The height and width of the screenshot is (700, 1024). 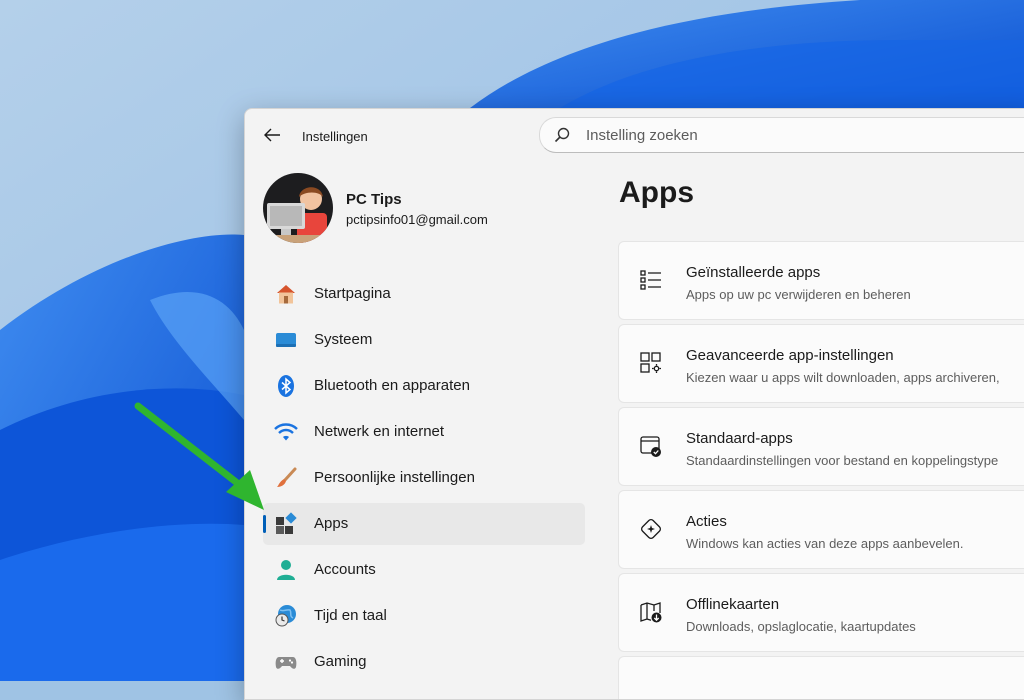 What do you see at coordinates (650, 362) in the screenshot?
I see `app-settings-icon` at bounding box center [650, 362].